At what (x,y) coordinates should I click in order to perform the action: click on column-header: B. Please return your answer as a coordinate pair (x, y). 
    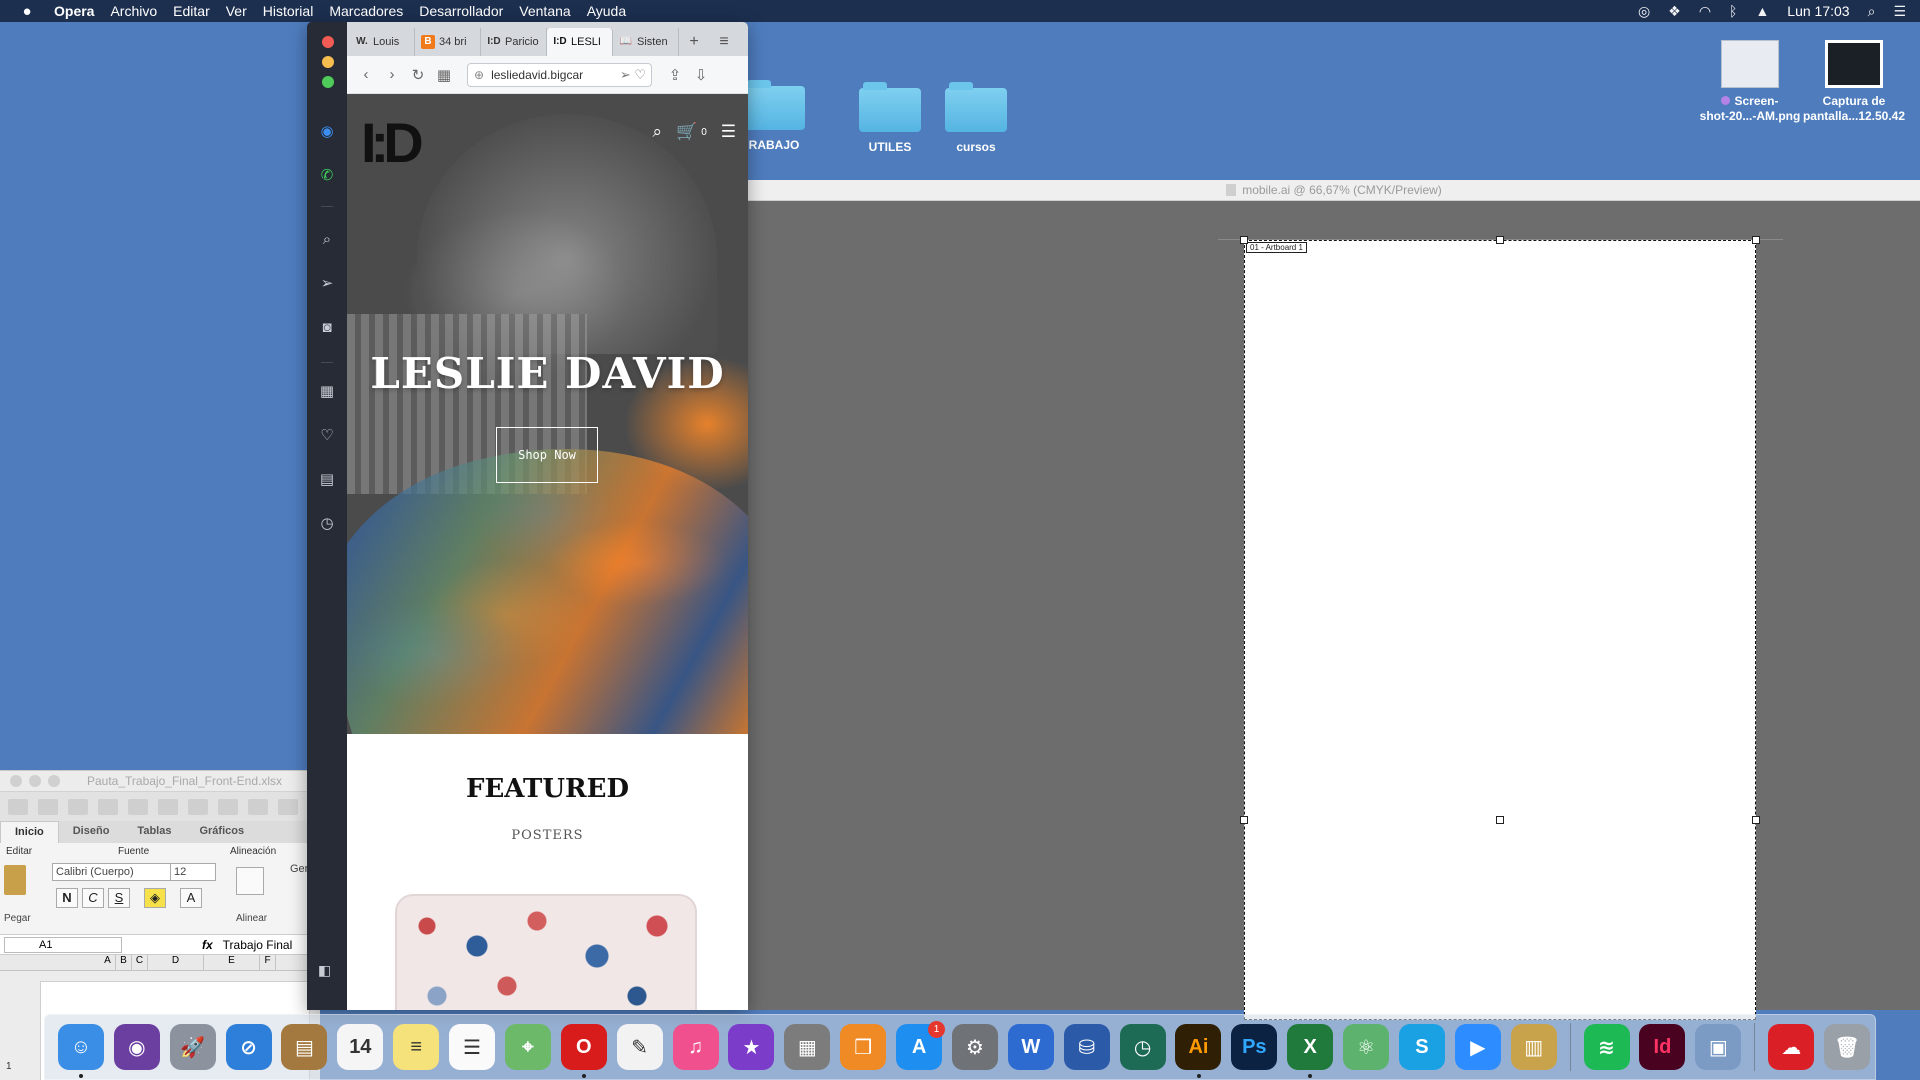
    Looking at the image, I should click on (124, 962).